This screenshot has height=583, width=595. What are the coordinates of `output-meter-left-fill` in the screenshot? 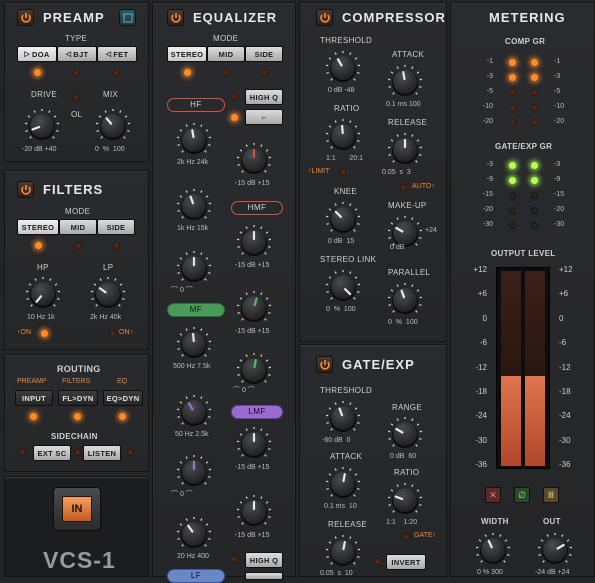 It's located at (511, 421).